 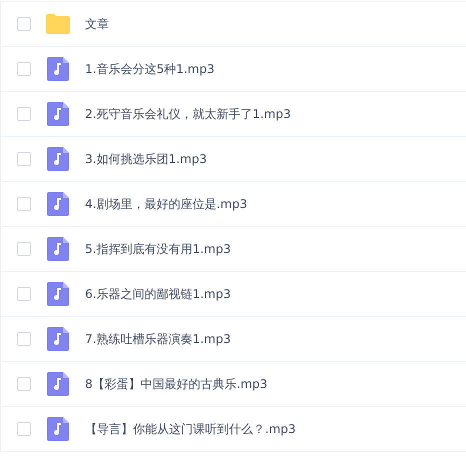 I want to click on folder-icon, so click(x=58, y=24).